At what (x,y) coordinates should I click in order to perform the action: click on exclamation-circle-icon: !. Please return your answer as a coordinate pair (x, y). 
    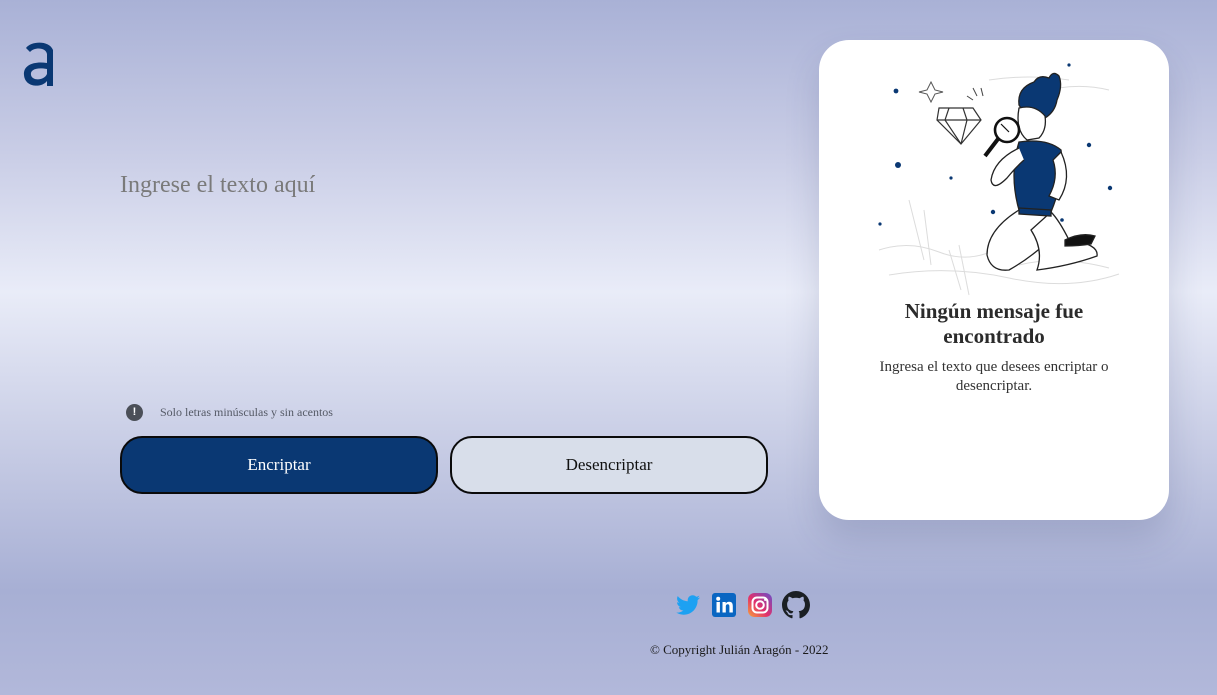
    Looking at the image, I should click on (134, 412).